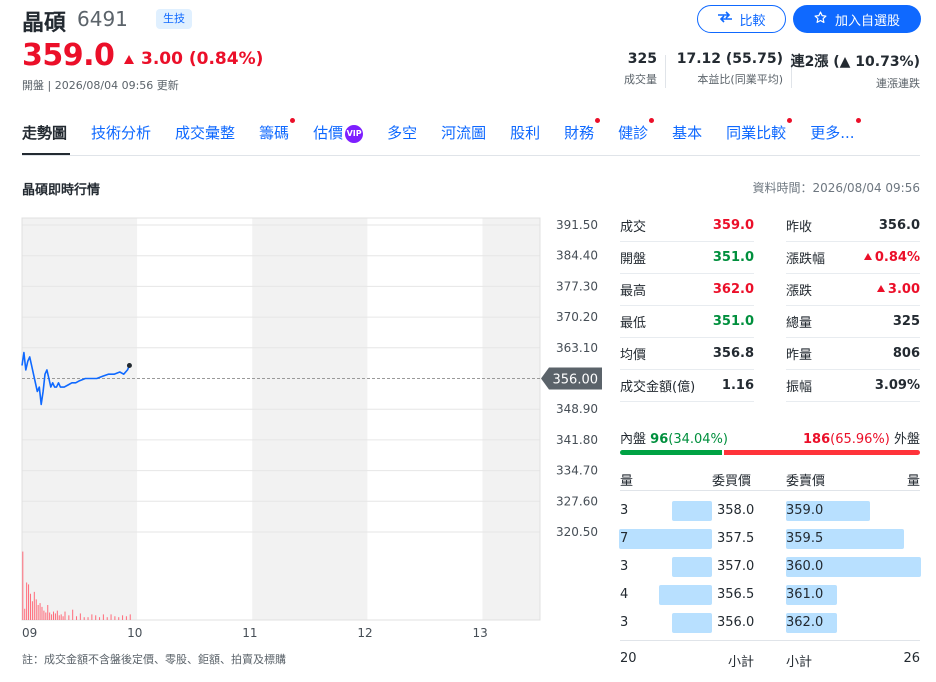 The width and height of the screenshot is (936, 682). I want to click on quote-value: 1.16, so click(738, 385).